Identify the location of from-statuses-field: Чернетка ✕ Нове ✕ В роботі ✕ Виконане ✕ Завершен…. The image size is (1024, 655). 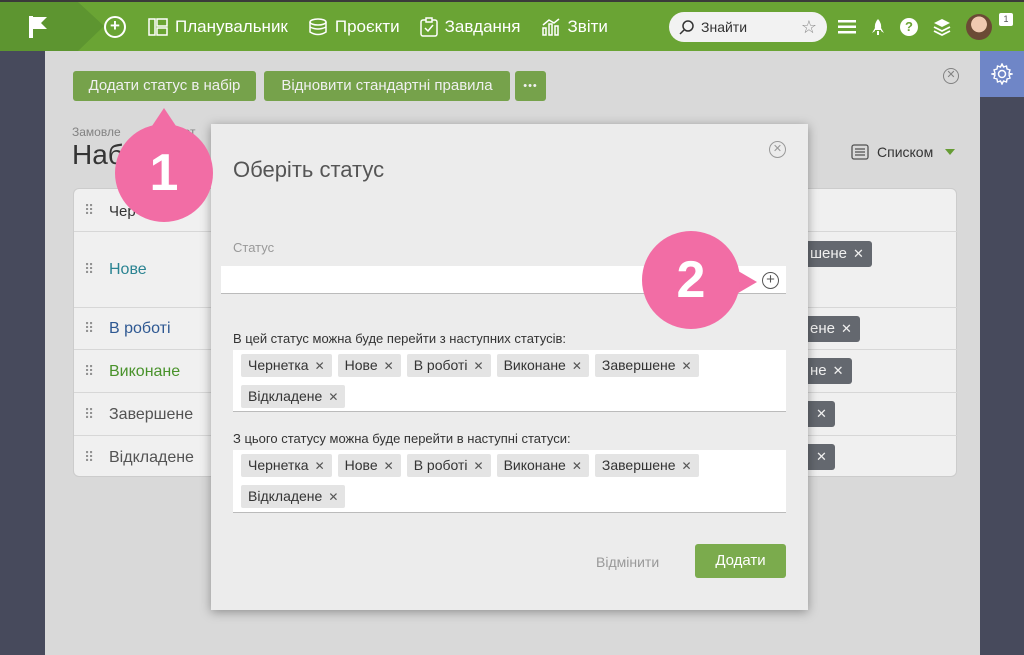
(509, 381).